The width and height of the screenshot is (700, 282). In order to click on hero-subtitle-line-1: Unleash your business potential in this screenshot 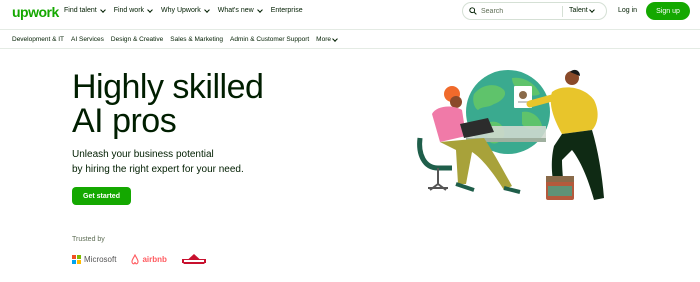, I will do `click(143, 154)`.